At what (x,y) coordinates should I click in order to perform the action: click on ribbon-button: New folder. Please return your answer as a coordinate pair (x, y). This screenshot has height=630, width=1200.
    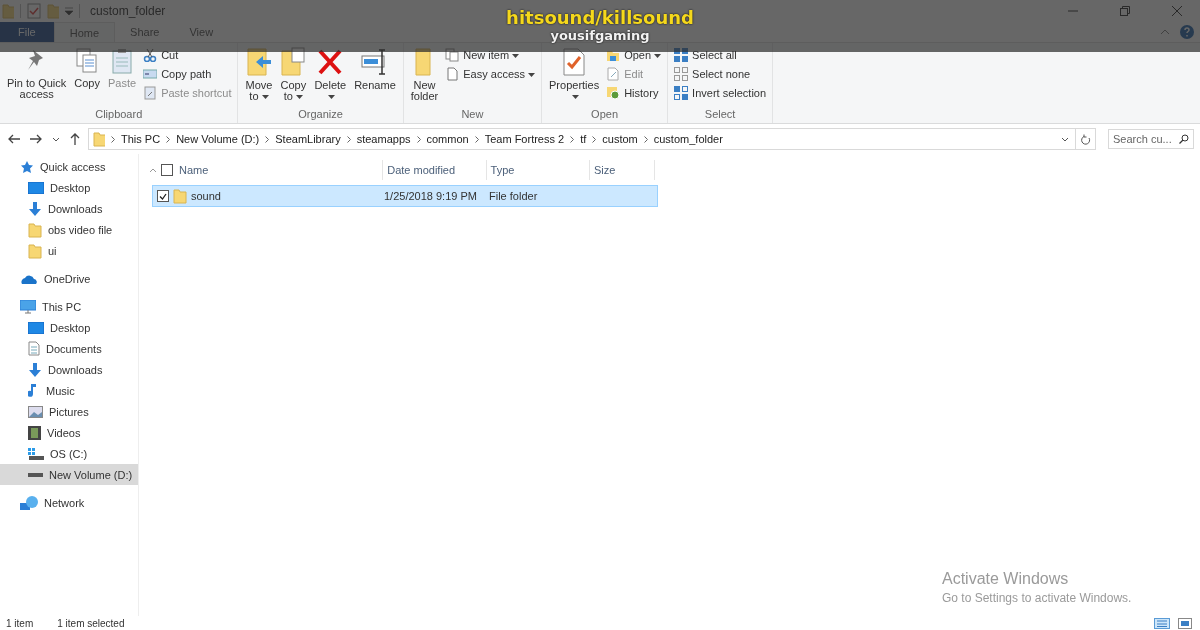
    Looking at the image, I should click on (424, 76).